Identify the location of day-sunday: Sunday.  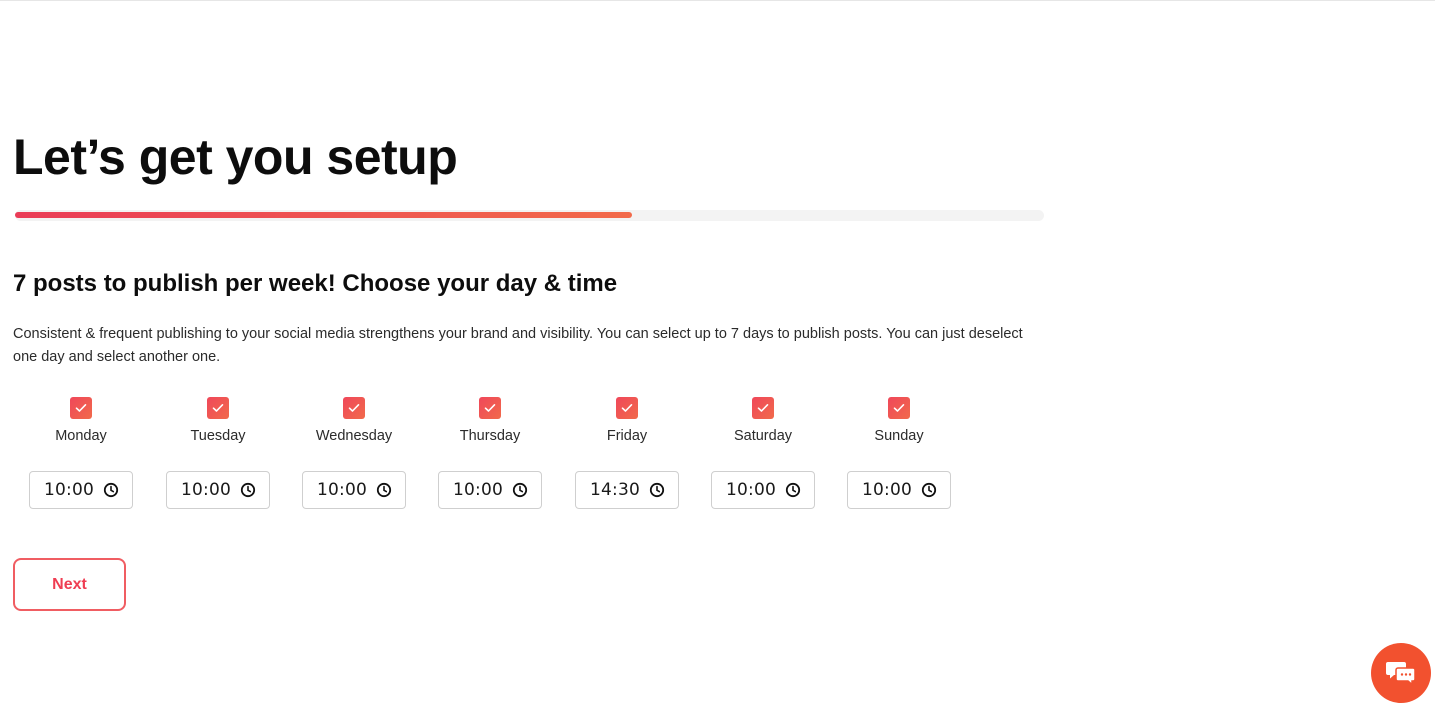
(899, 421).